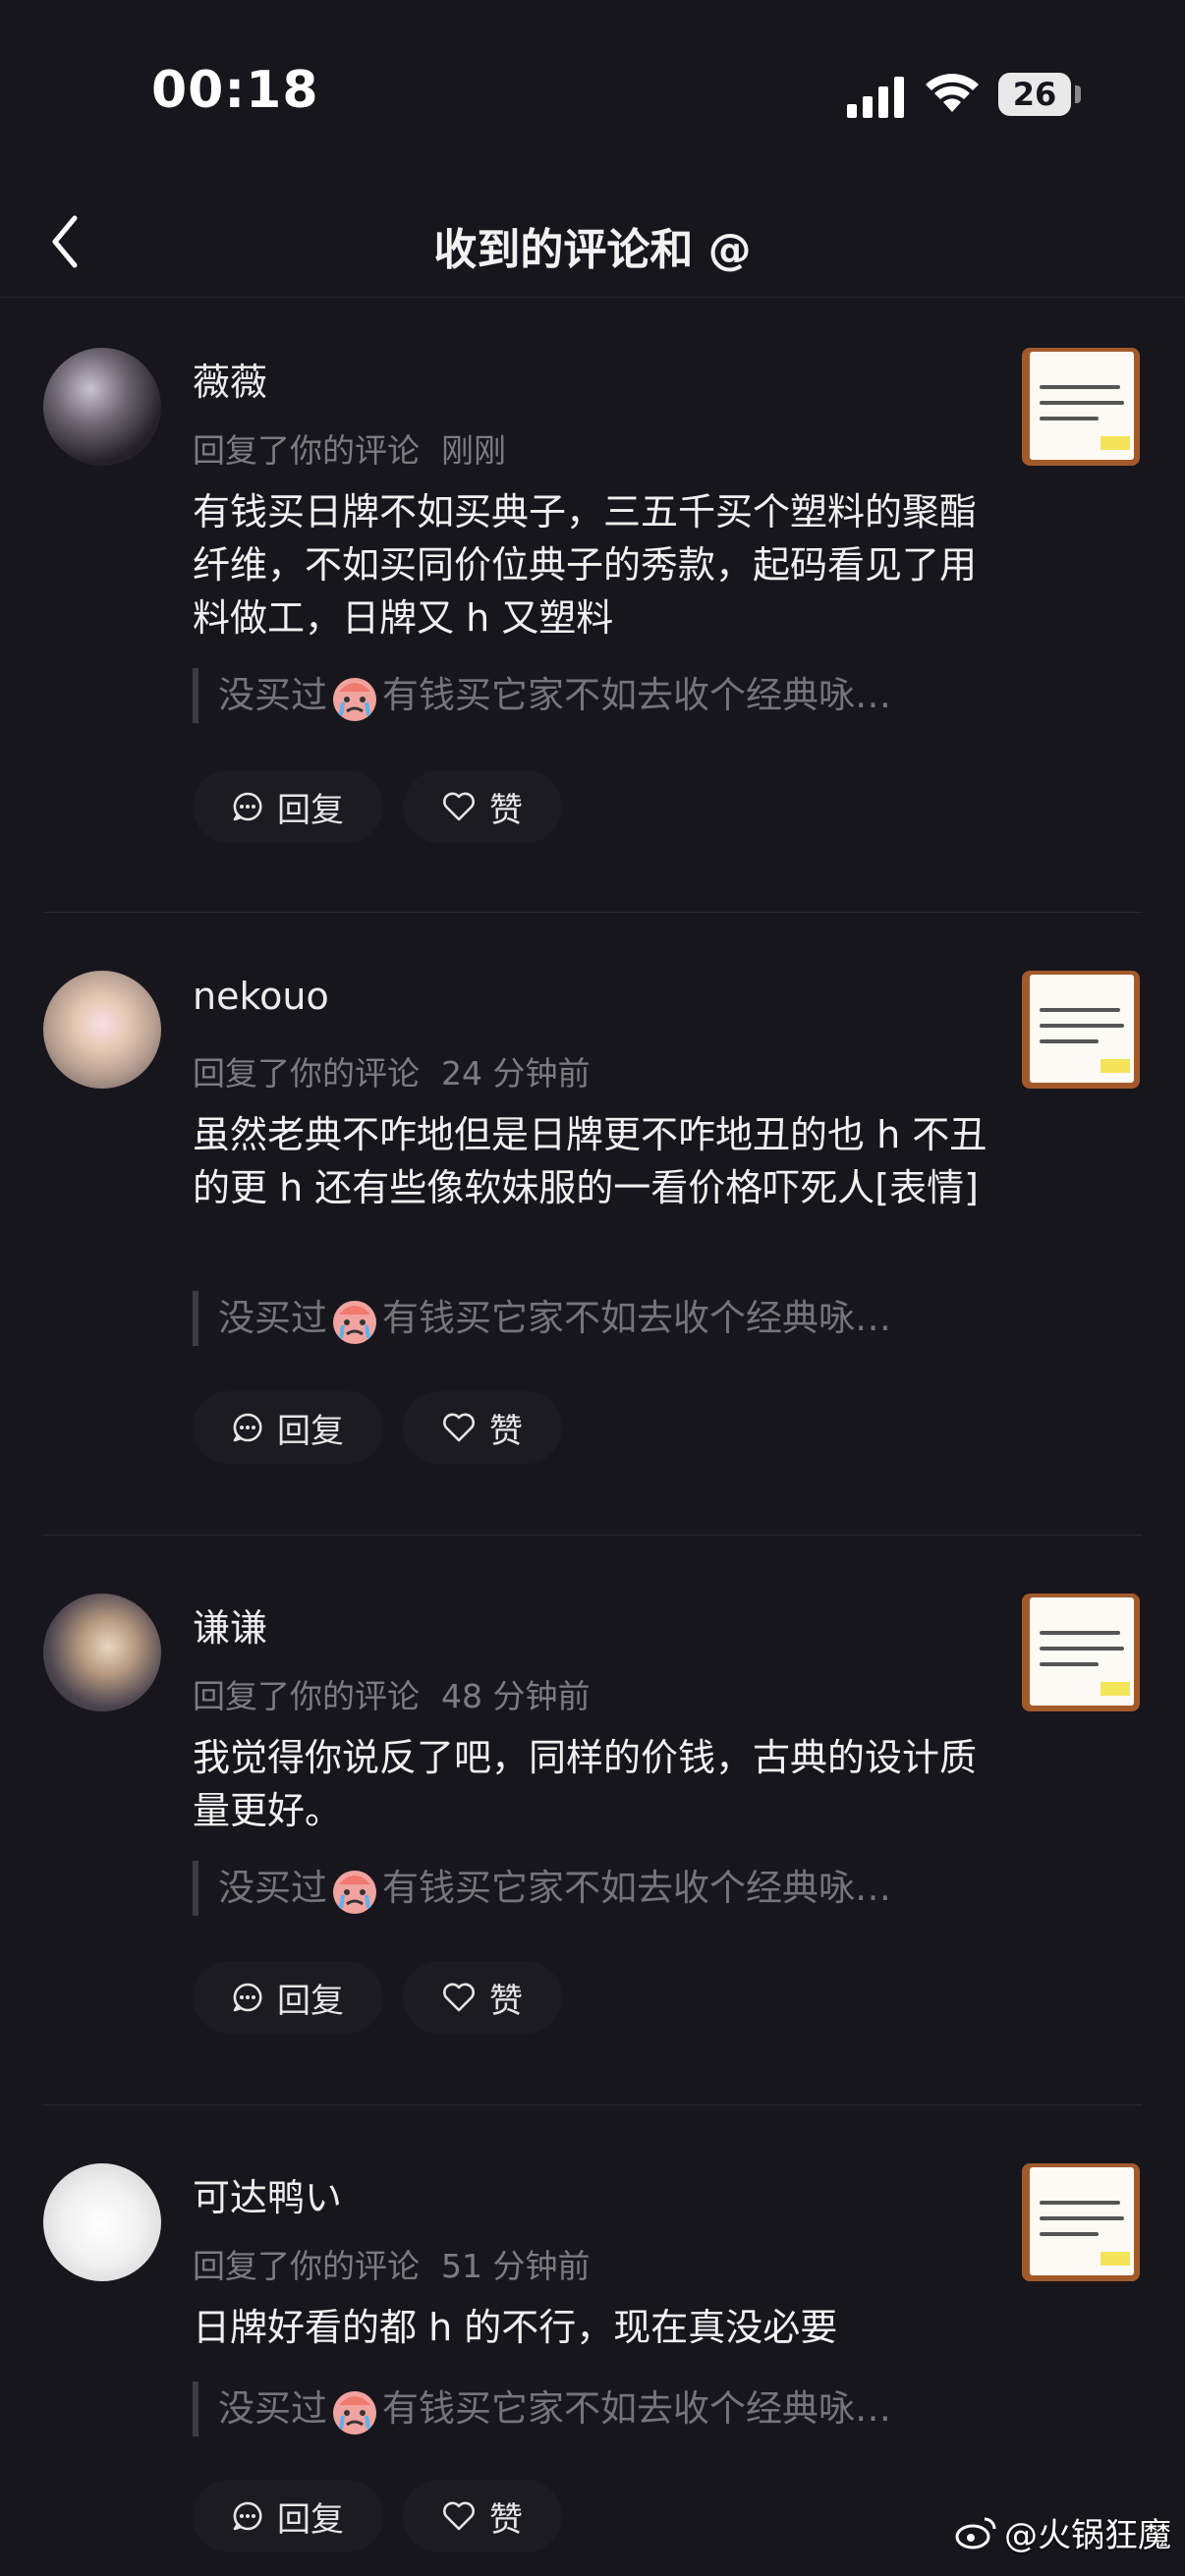 This screenshot has width=1185, height=2576. Describe the element at coordinates (976, 2532) in the screenshot. I see `weibo-logo-icon` at that location.